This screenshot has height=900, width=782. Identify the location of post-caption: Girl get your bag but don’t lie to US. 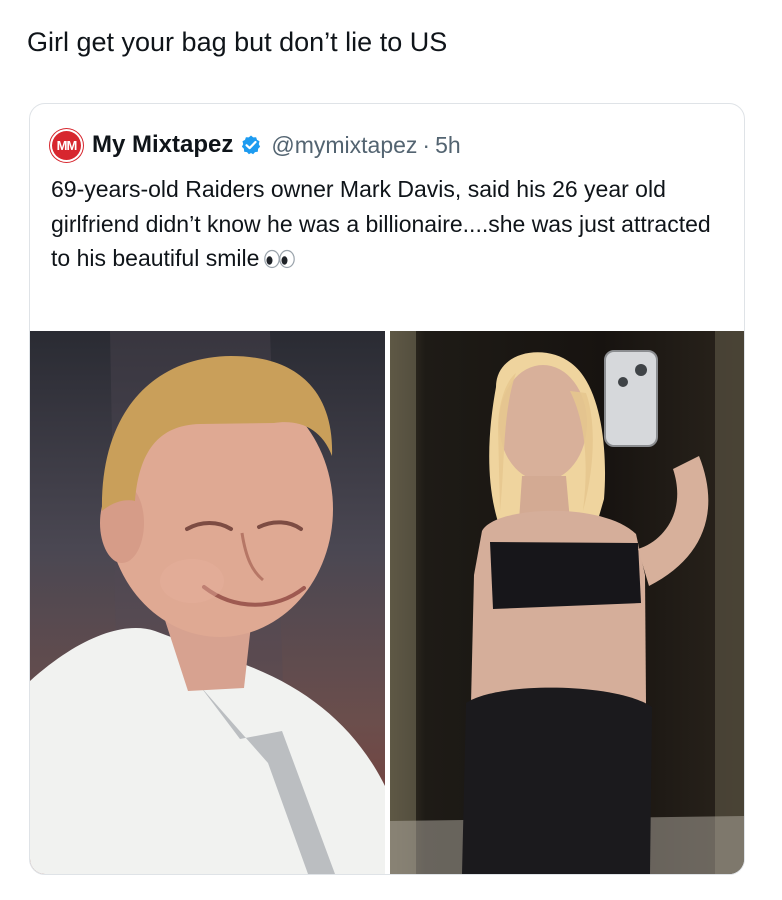
(237, 42).